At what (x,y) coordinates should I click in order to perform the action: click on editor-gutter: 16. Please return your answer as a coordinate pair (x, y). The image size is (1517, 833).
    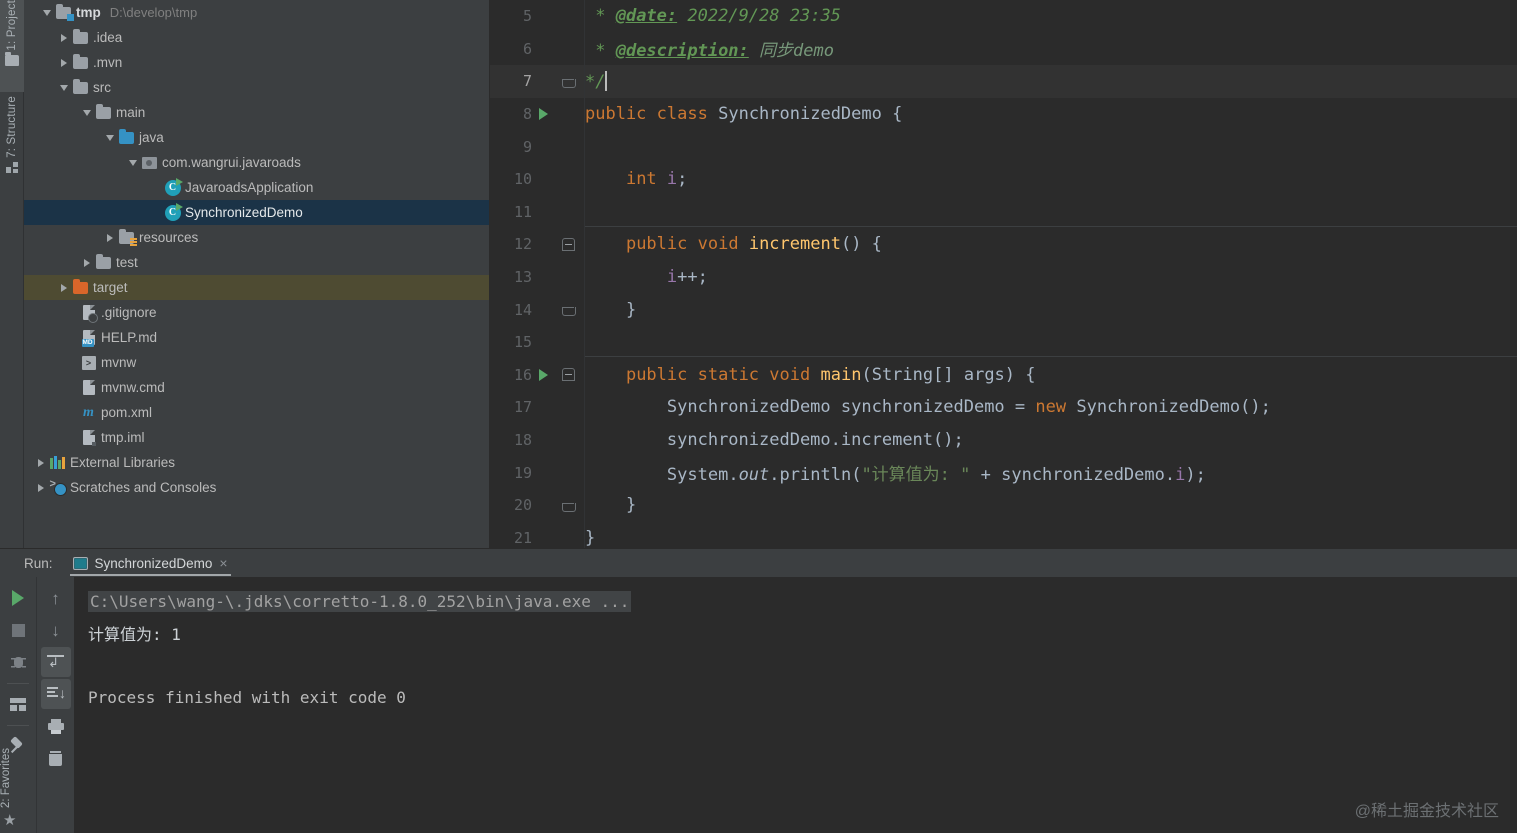
    Looking at the image, I should click on (537, 375).